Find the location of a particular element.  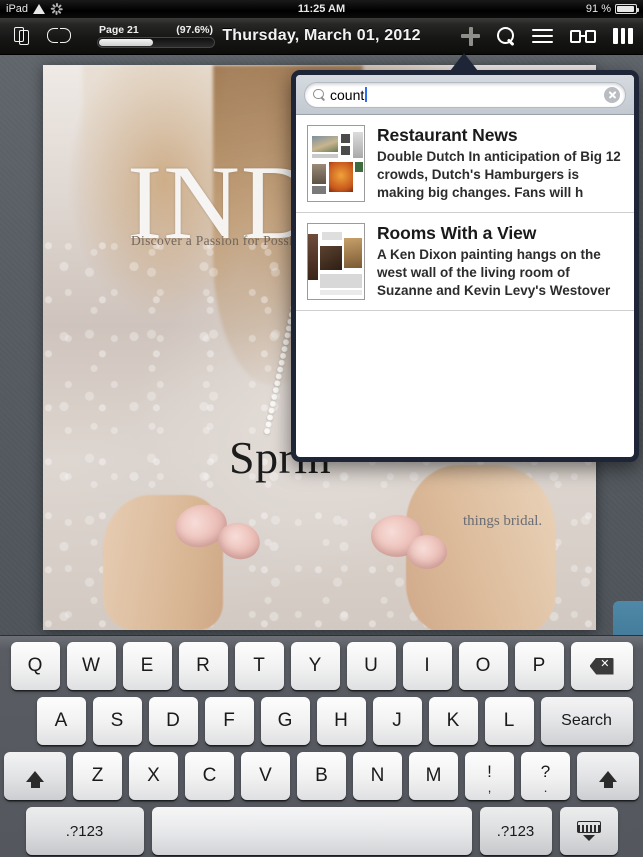

key-sub-glyph: , is located at coordinates (489, 787).